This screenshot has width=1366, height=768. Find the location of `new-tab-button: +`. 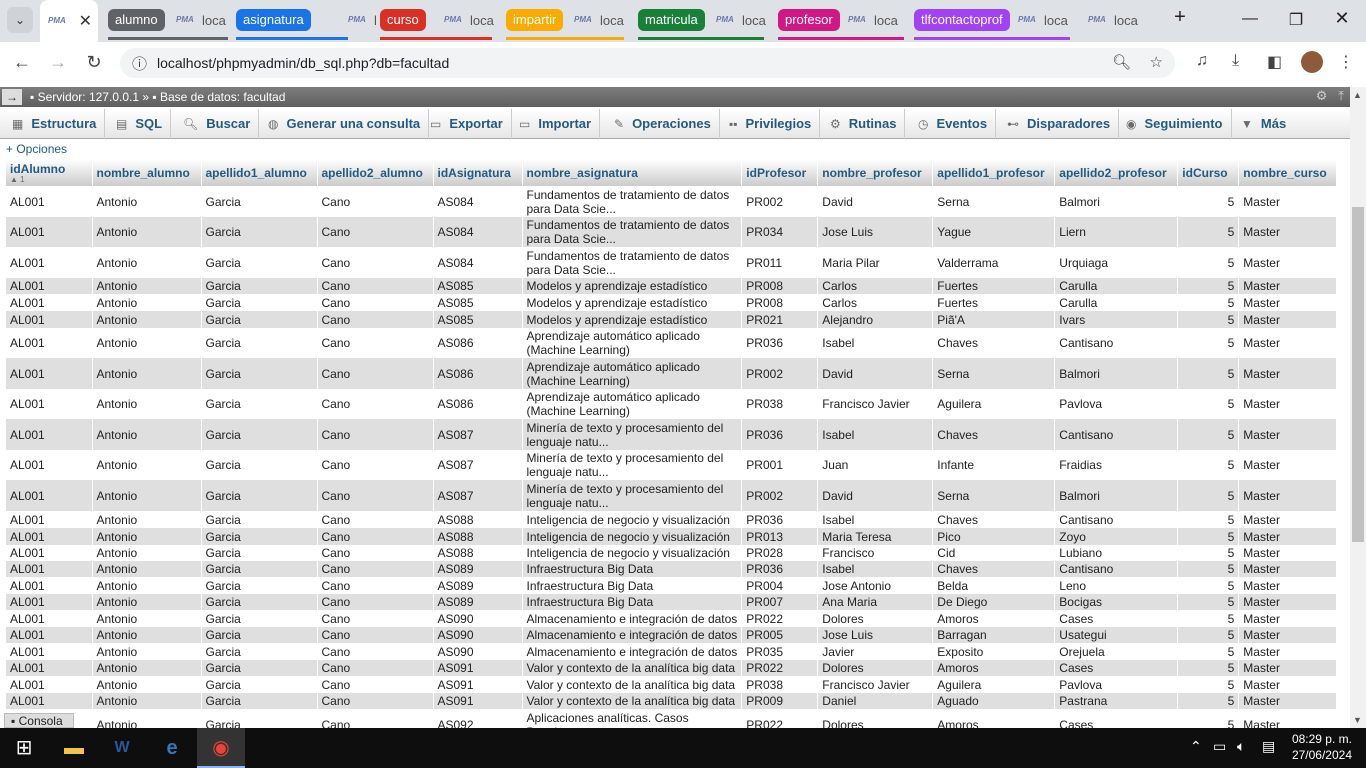

new-tab-button: + is located at coordinates (1180, 17).